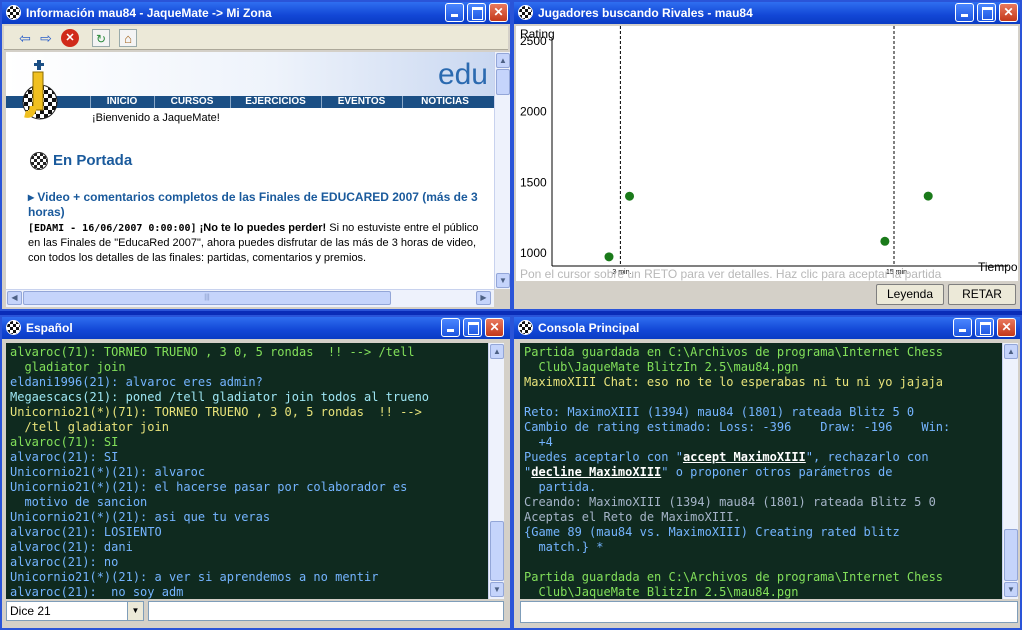 This screenshot has height=630, width=1022. Describe the element at coordinates (767, 328) in the screenshot. I see `console-window-titlebar: Consola Principal` at that location.